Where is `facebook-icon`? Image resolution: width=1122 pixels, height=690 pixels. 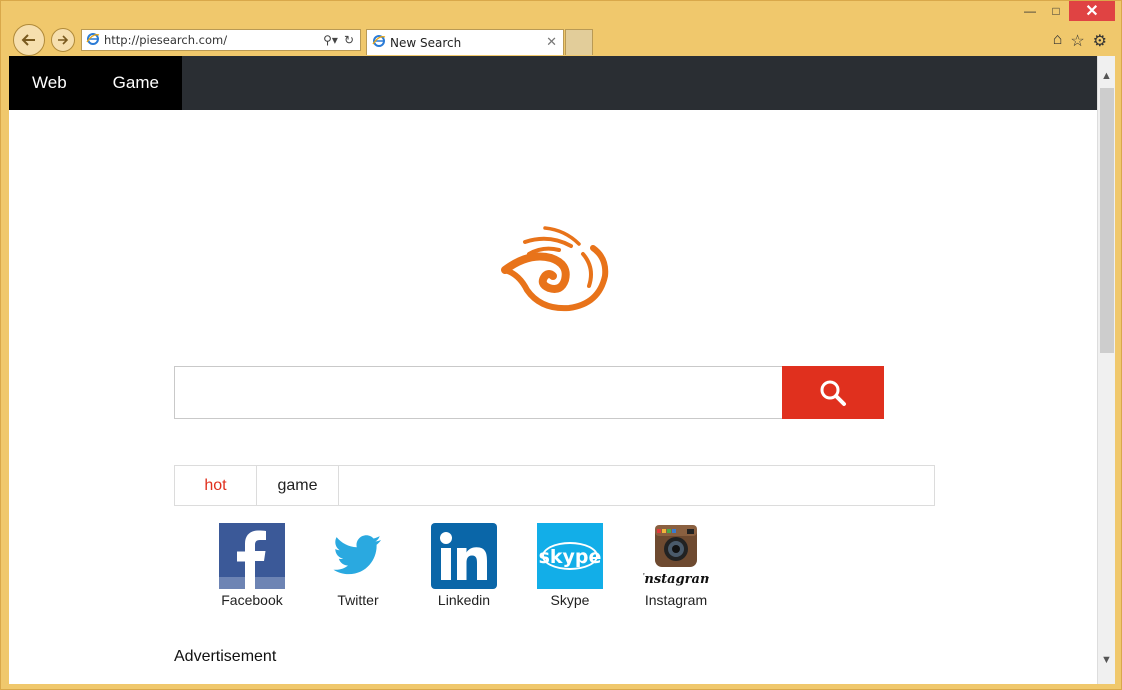 facebook-icon is located at coordinates (252, 556).